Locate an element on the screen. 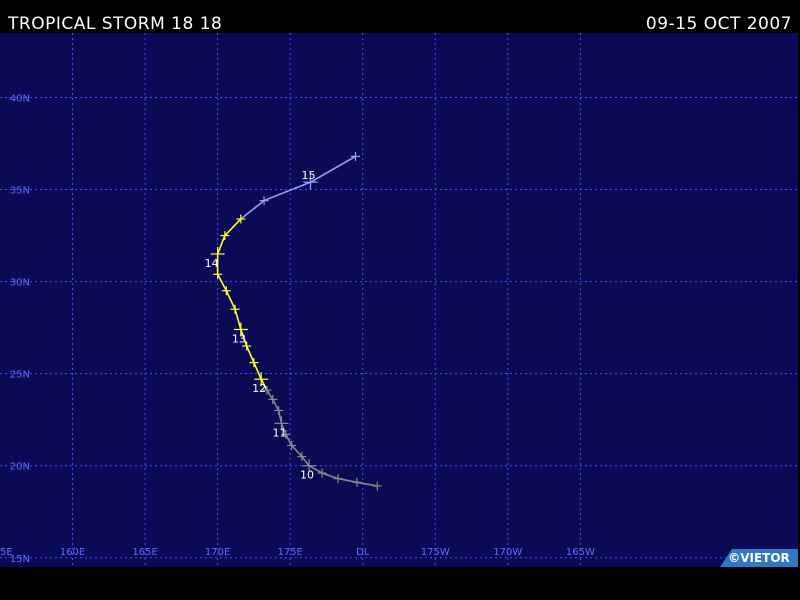 Image resolution: width=800 pixels, height=600 pixels. lat-tick-label: 25N is located at coordinates (20, 375).